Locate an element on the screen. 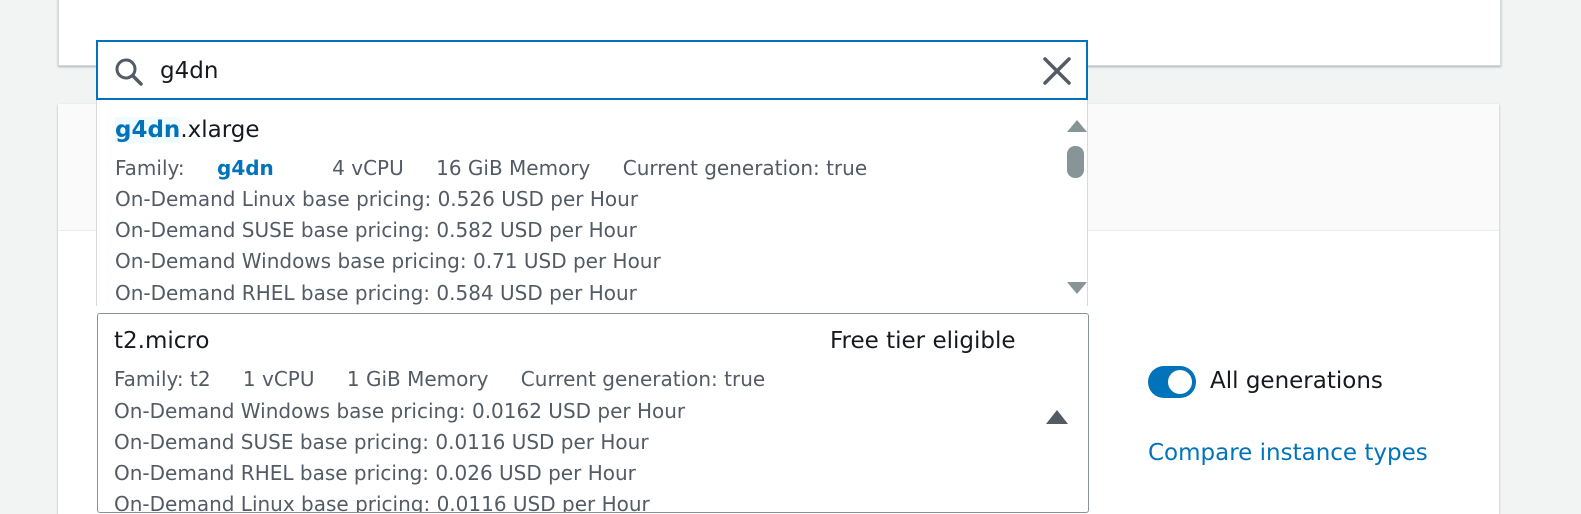  instance-type-search is located at coordinates (592, 70).